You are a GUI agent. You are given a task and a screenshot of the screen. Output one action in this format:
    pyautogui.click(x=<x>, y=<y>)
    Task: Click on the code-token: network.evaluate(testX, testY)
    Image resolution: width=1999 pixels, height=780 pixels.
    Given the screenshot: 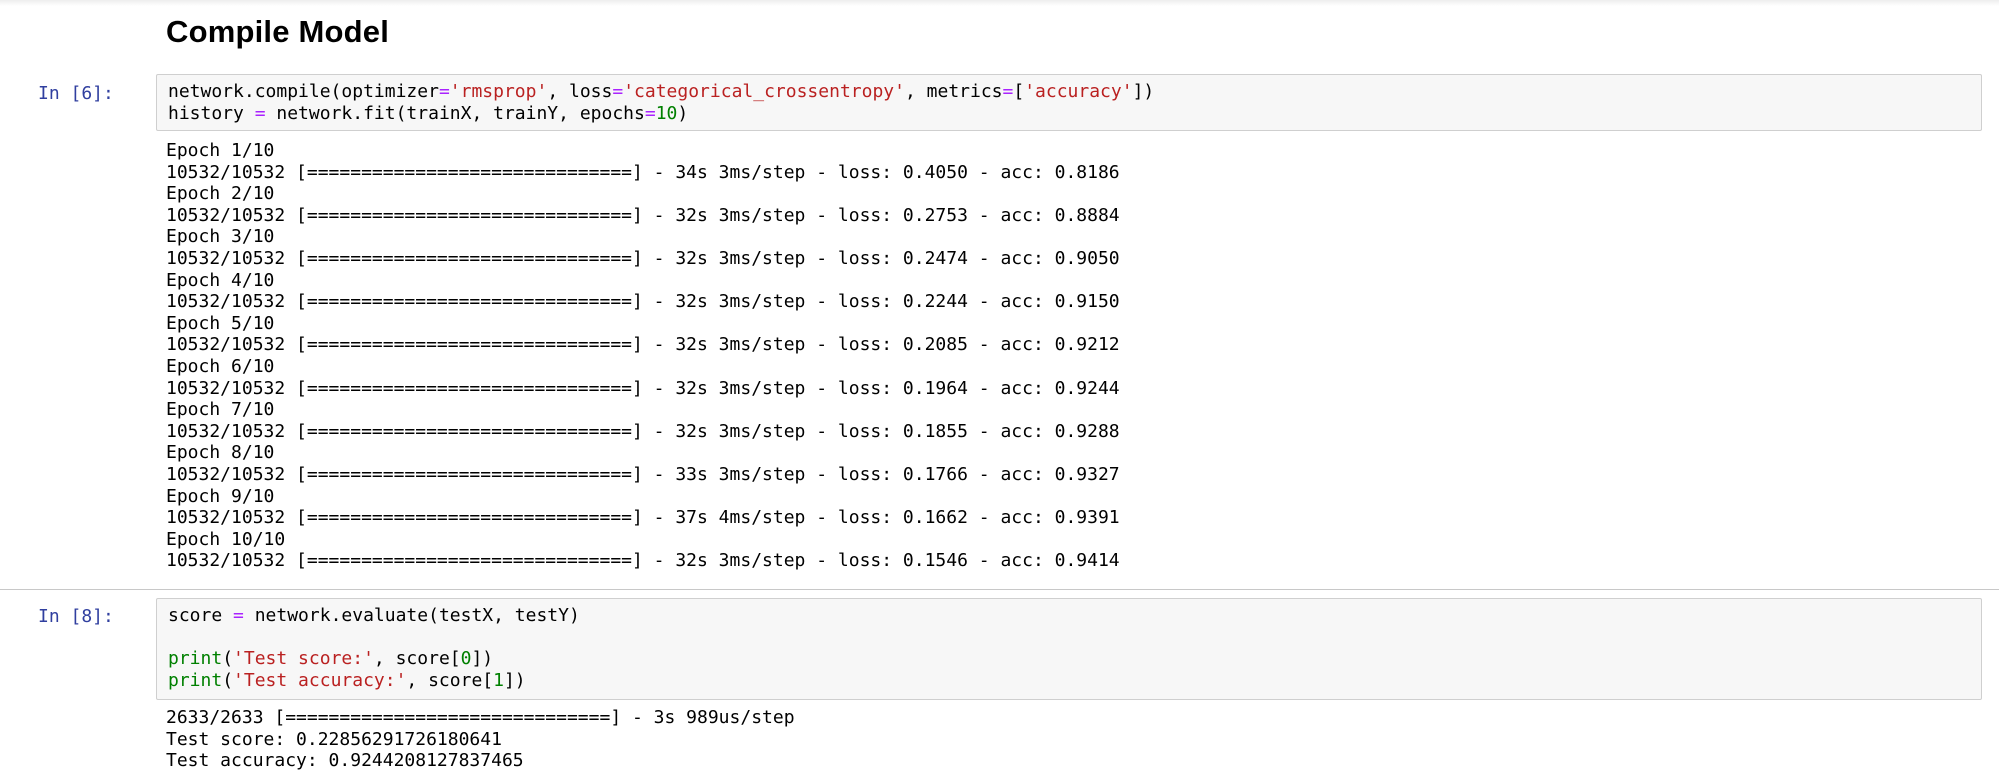 What is the action you would take?
    pyautogui.click(x=411, y=615)
    